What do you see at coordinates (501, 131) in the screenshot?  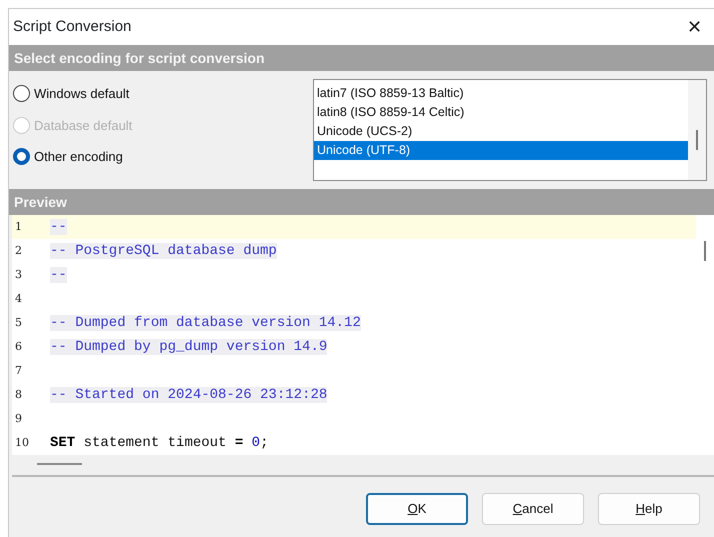 I see `list-item: Unicode (UCS-2)` at bounding box center [501, 131].